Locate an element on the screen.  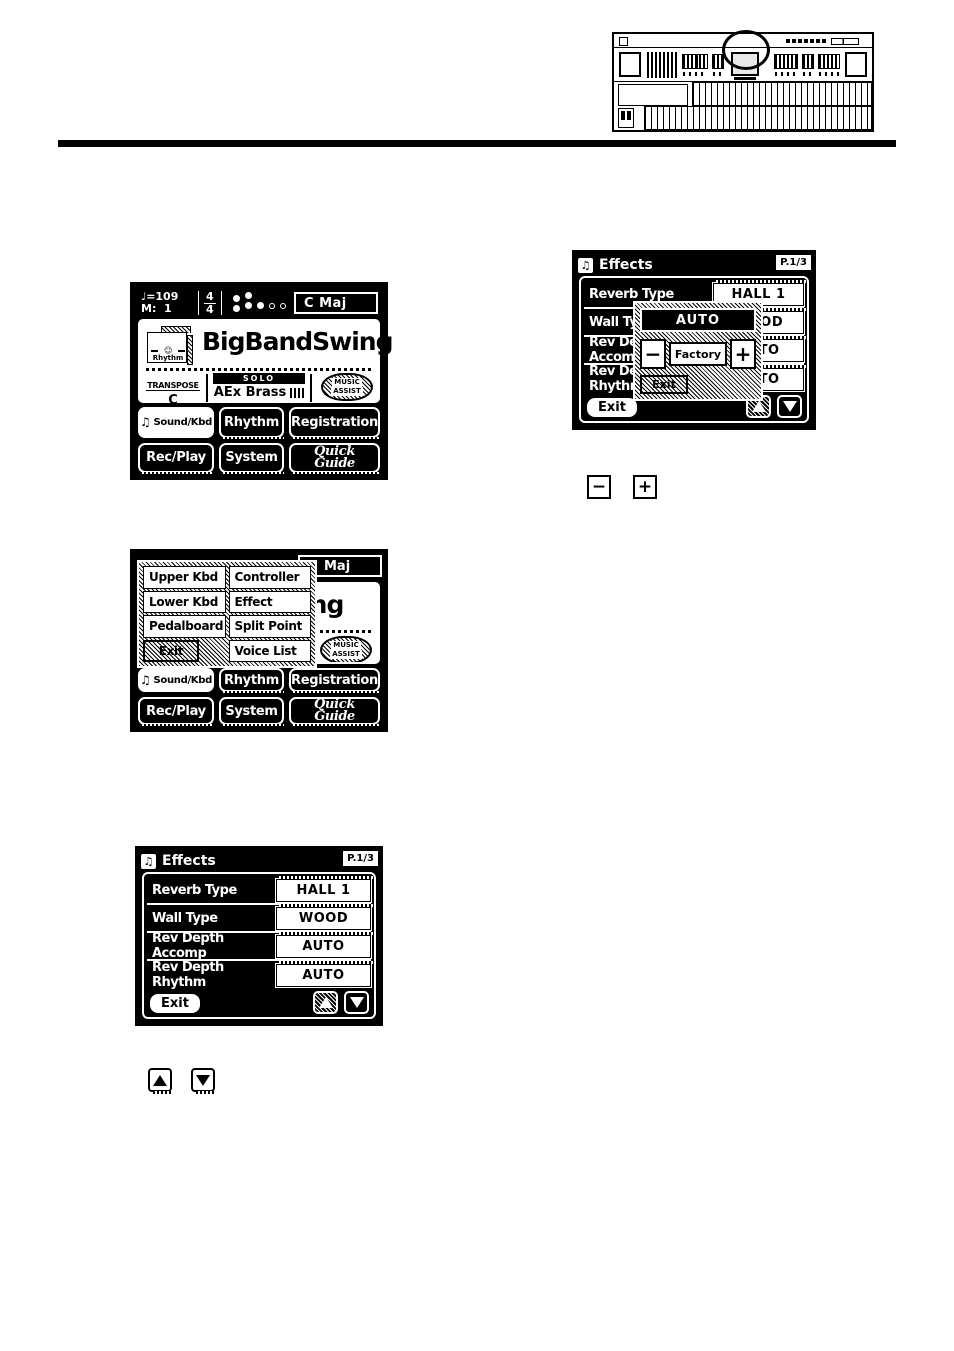
menu-item-split-point-label: Split Point is located at coordinates (268, 626).